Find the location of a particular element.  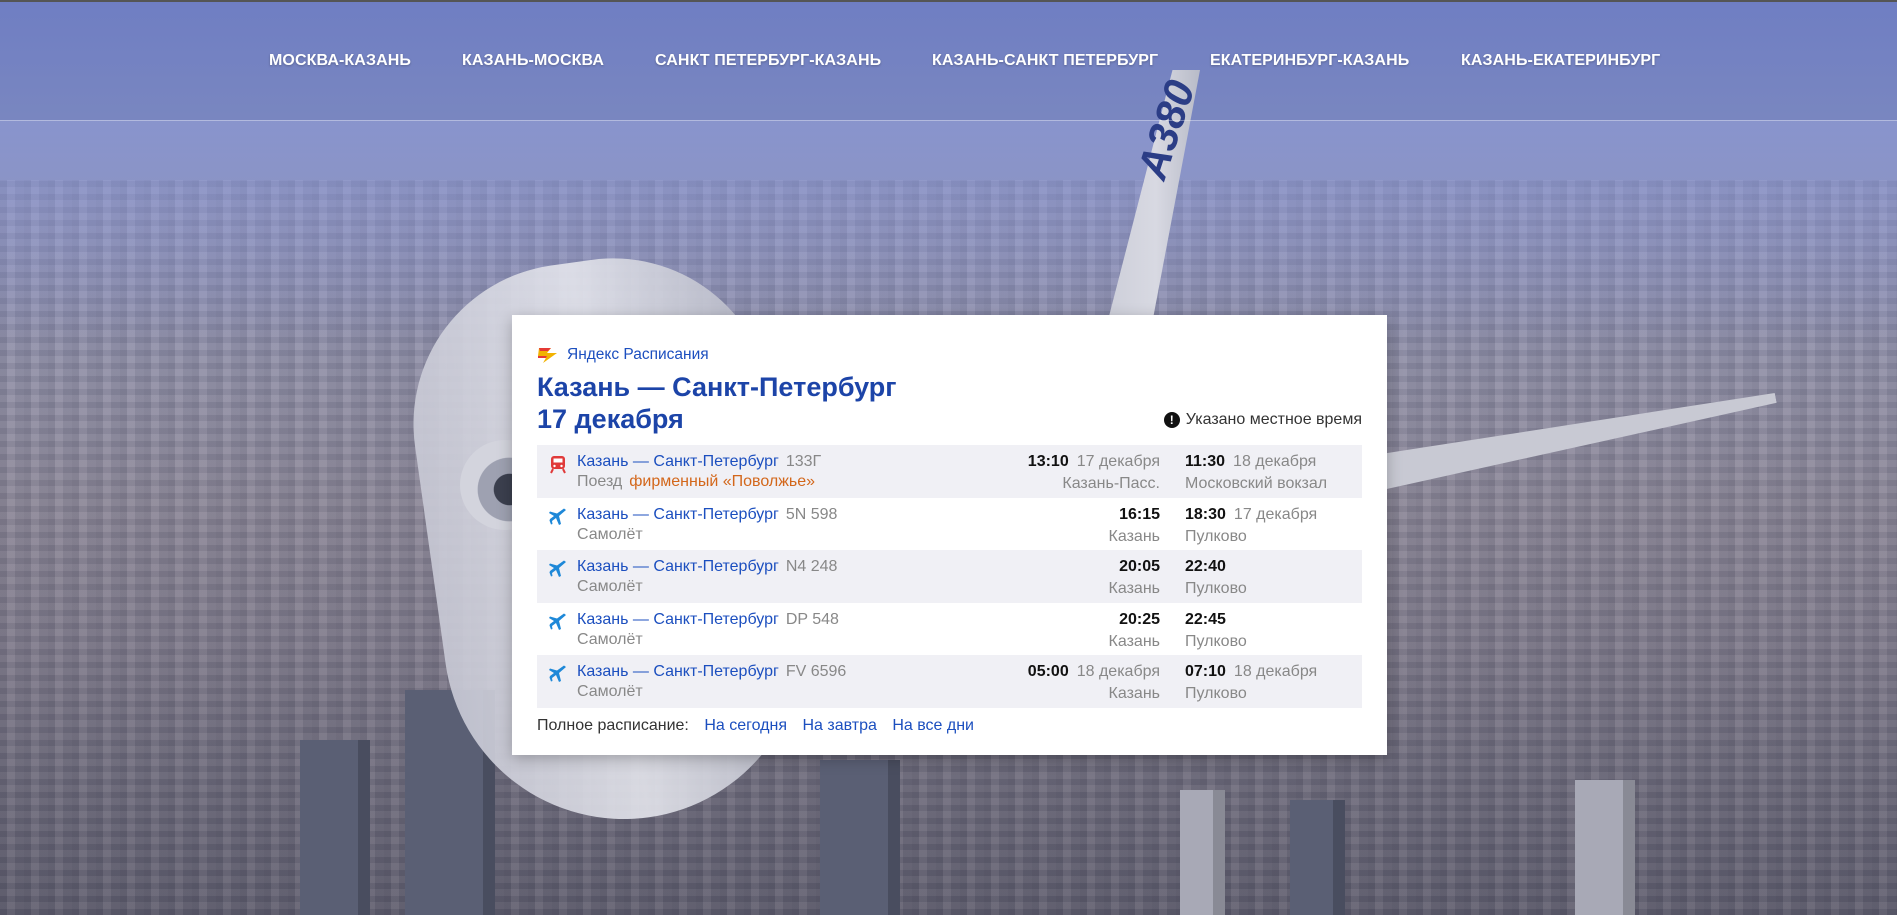

route-link: Казань — Санкт-Петербург N4 248 is located at coordinates (707, 567).